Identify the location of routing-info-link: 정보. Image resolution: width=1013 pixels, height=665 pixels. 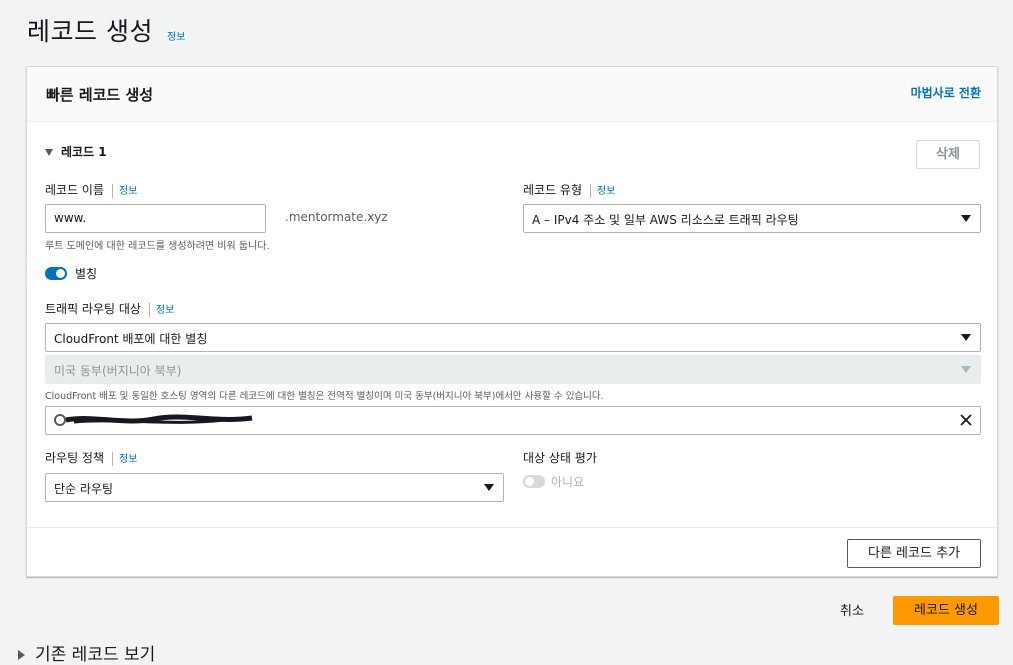
(128, 459).